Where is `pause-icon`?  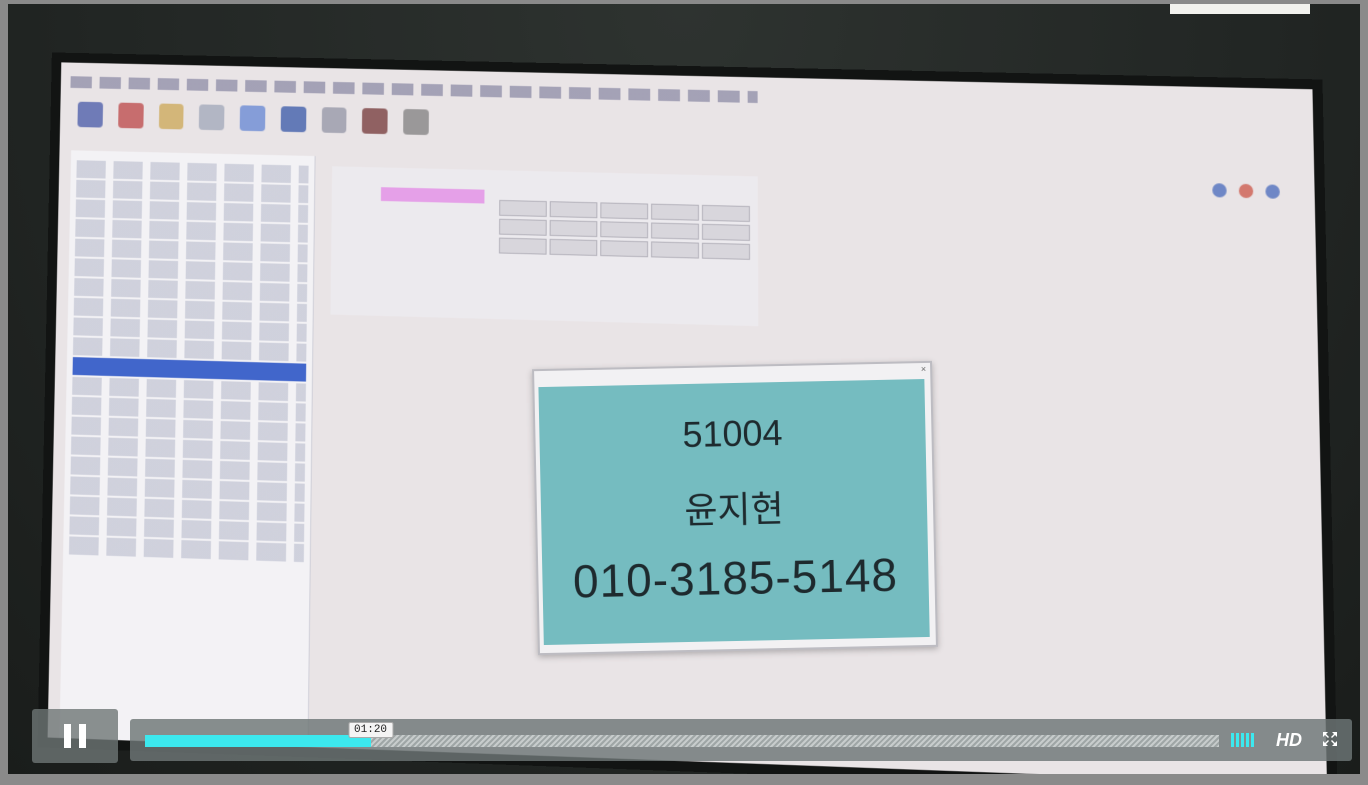
pause-icon is located at coordinates (67, 736).